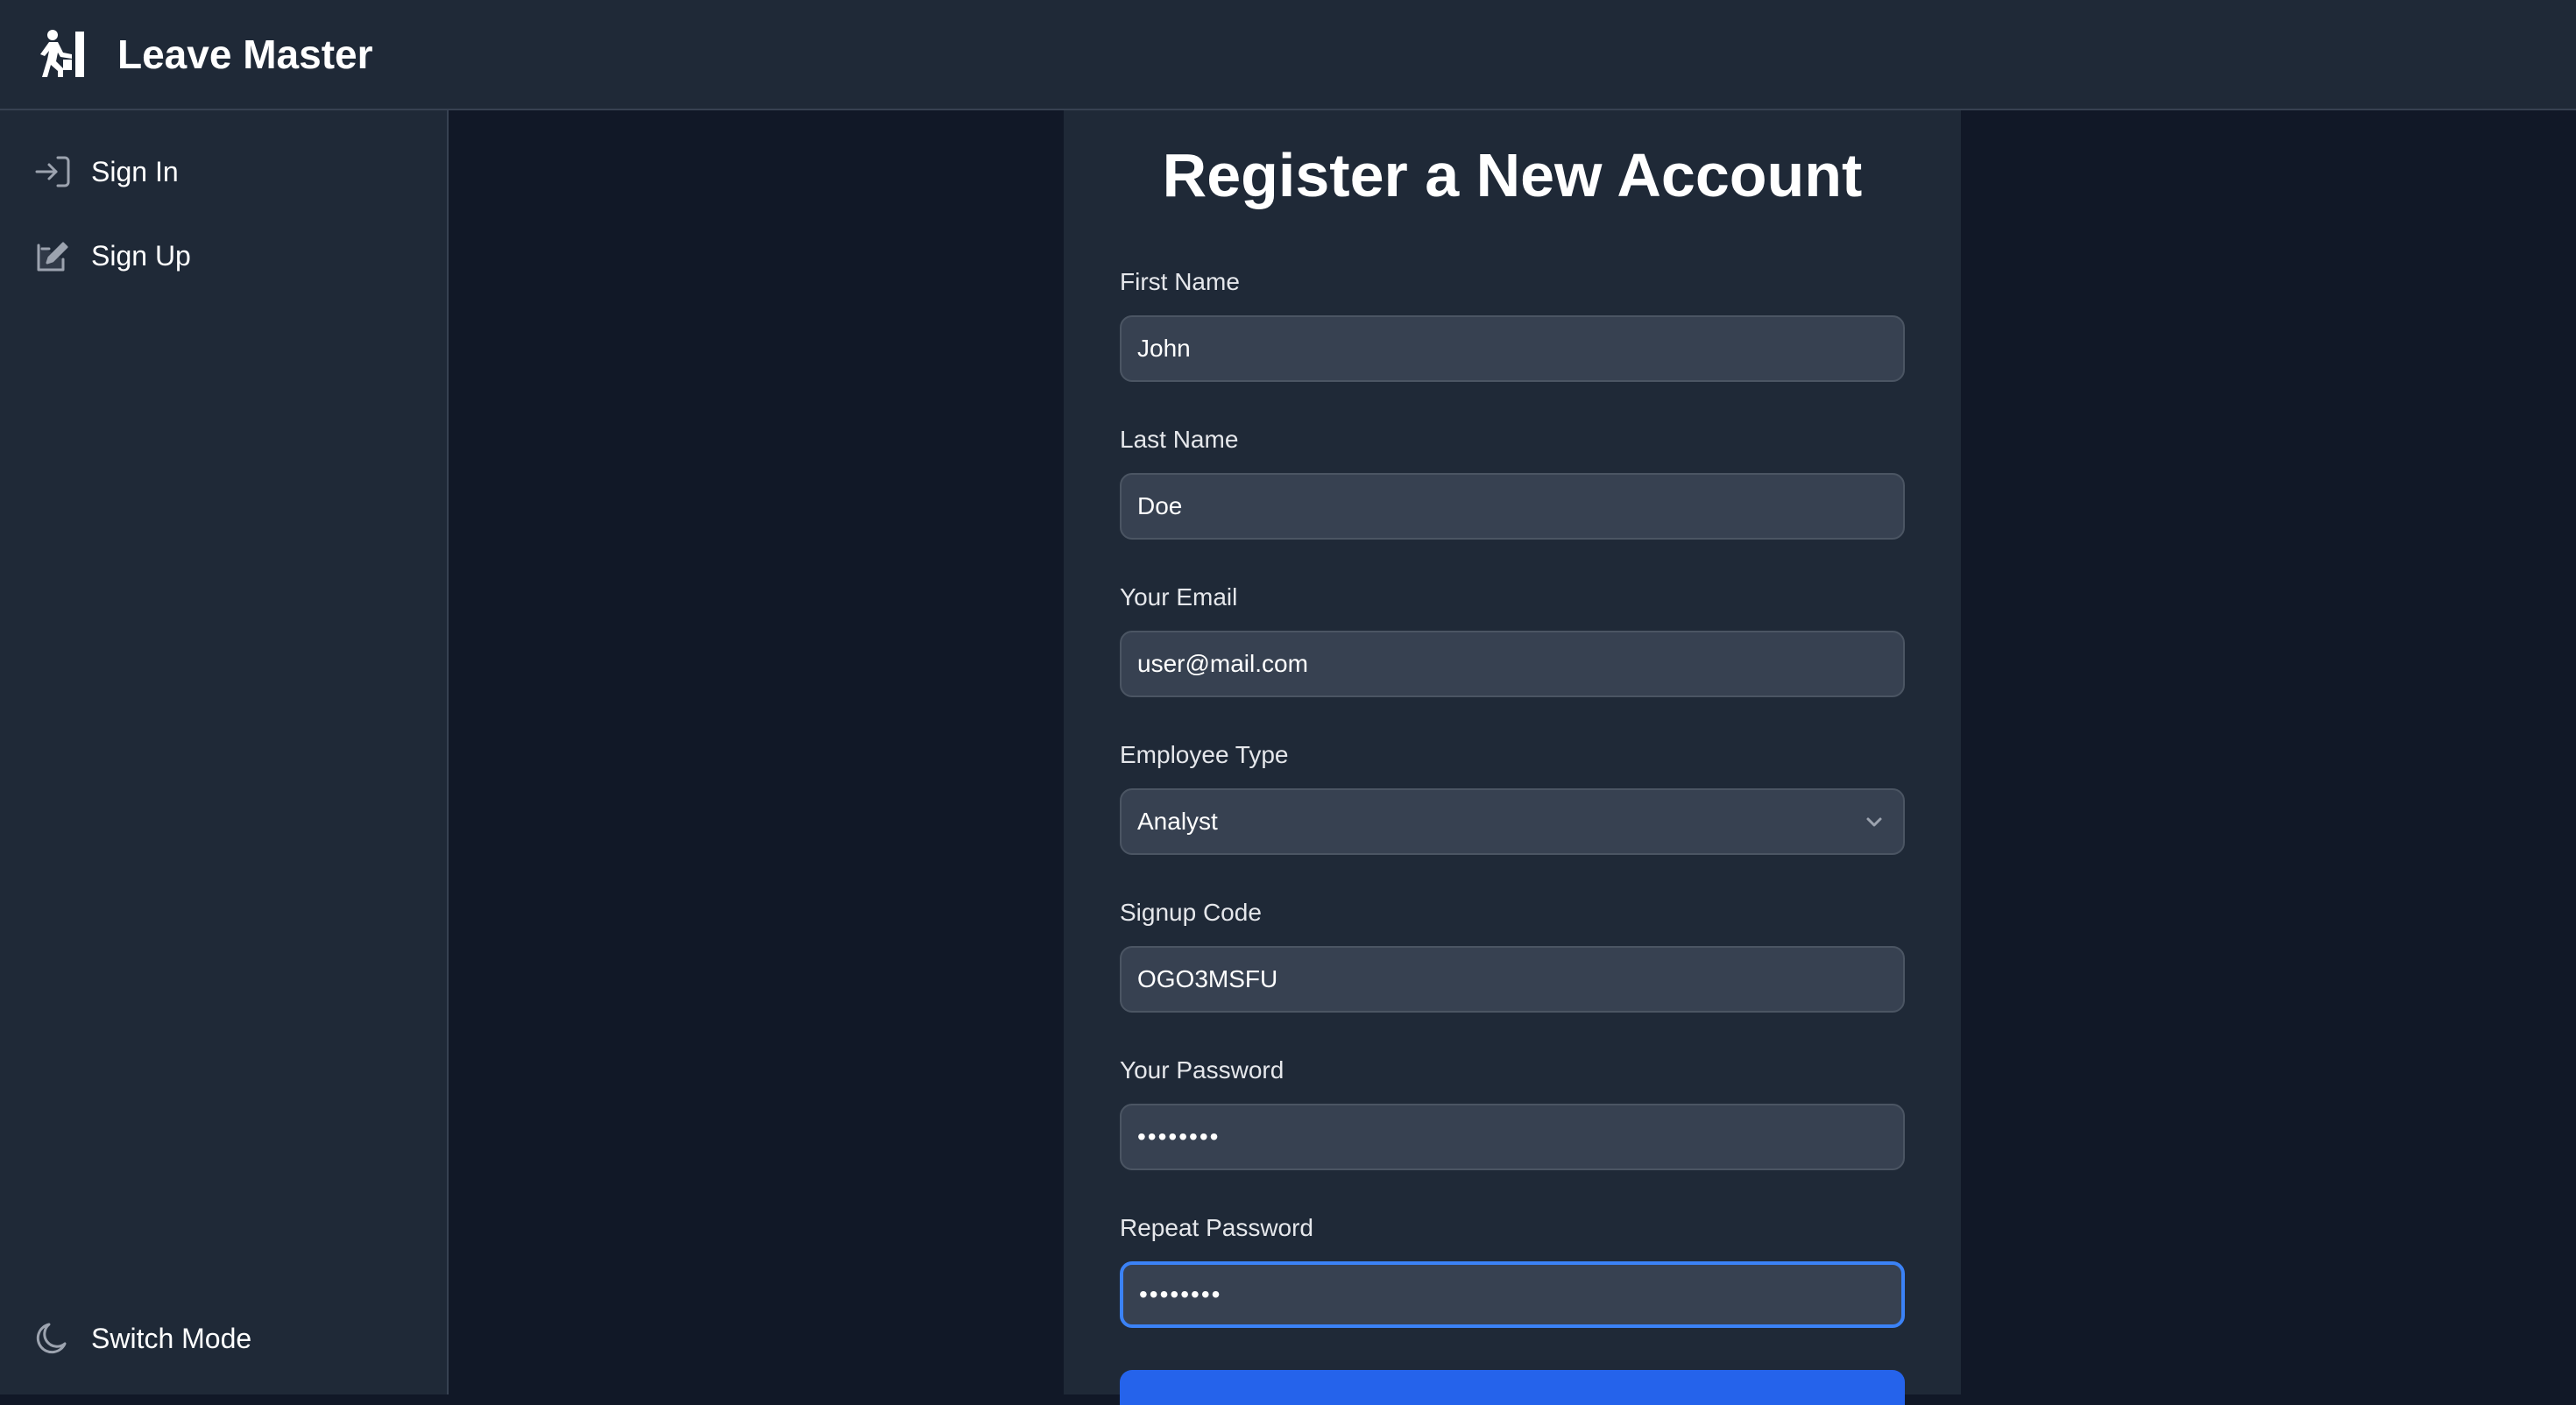 This screenshot has width=2576, height=1405. Describe the element at coordinates (63, 54) in the screenshot. I see `leave-master-logo-icon` at that location.